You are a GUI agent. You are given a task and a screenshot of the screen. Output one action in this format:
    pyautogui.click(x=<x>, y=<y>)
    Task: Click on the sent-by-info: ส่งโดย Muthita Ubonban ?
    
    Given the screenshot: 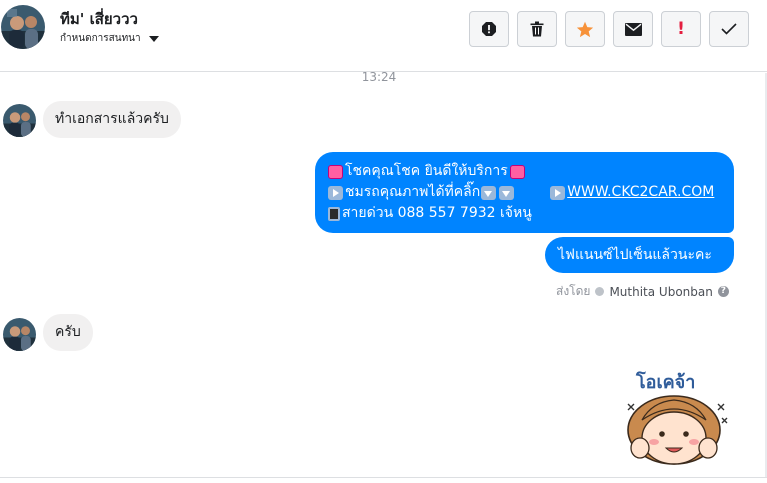 What is the action you would take?
    pyautogui.click(x=642, y=291)
    